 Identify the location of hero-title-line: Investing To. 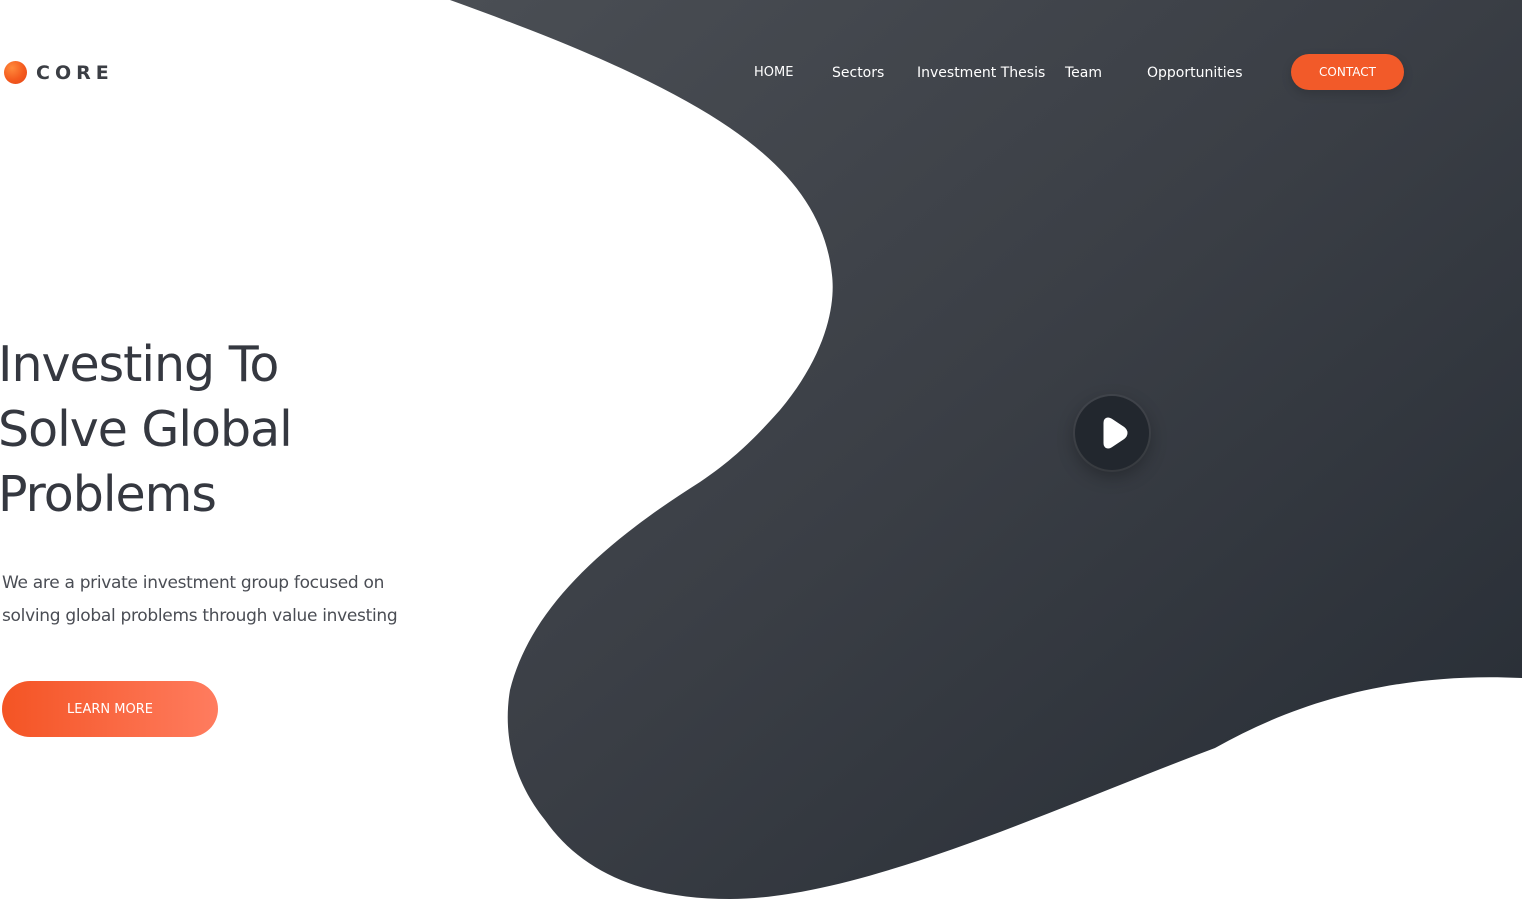
(139, 364).